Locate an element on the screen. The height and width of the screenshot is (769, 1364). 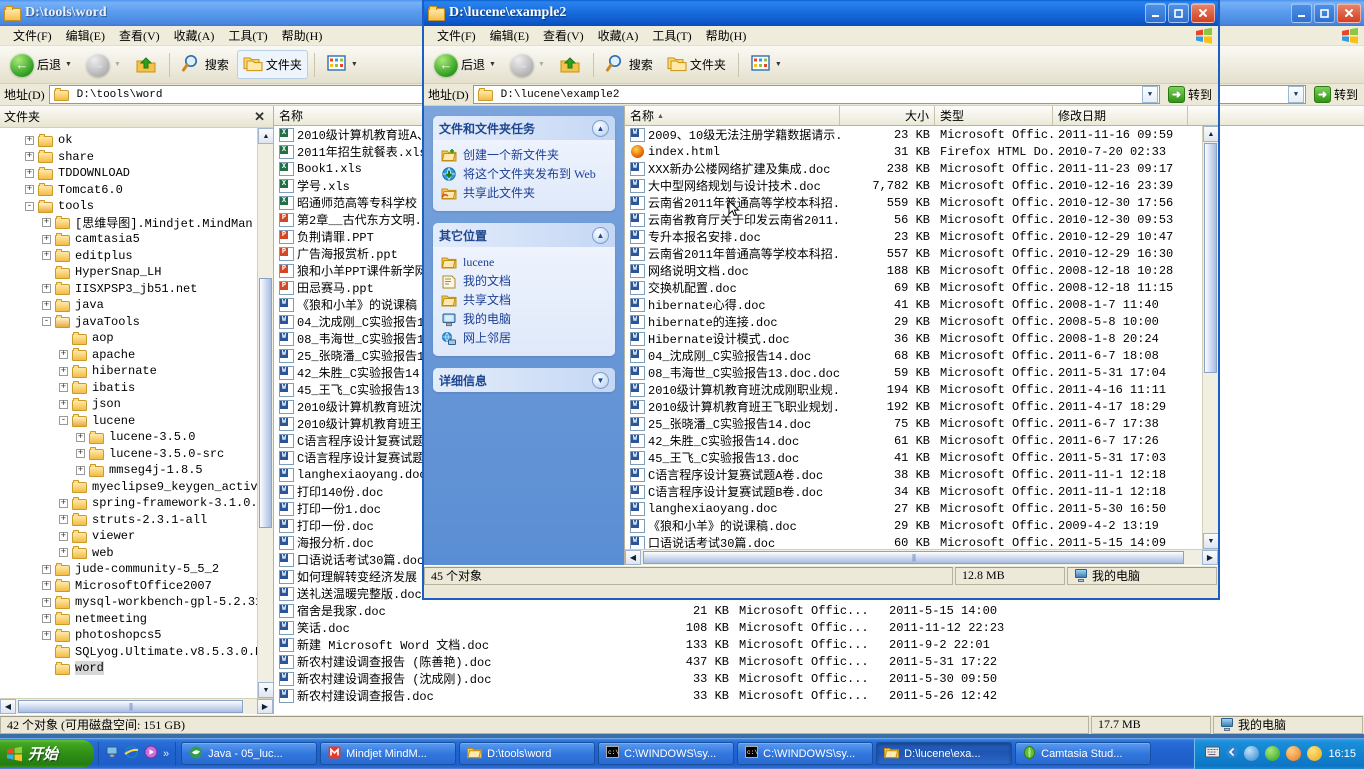
file-name-cell: W新建 Microsoft Word 文档.doc is located at coordinates (451, 644).